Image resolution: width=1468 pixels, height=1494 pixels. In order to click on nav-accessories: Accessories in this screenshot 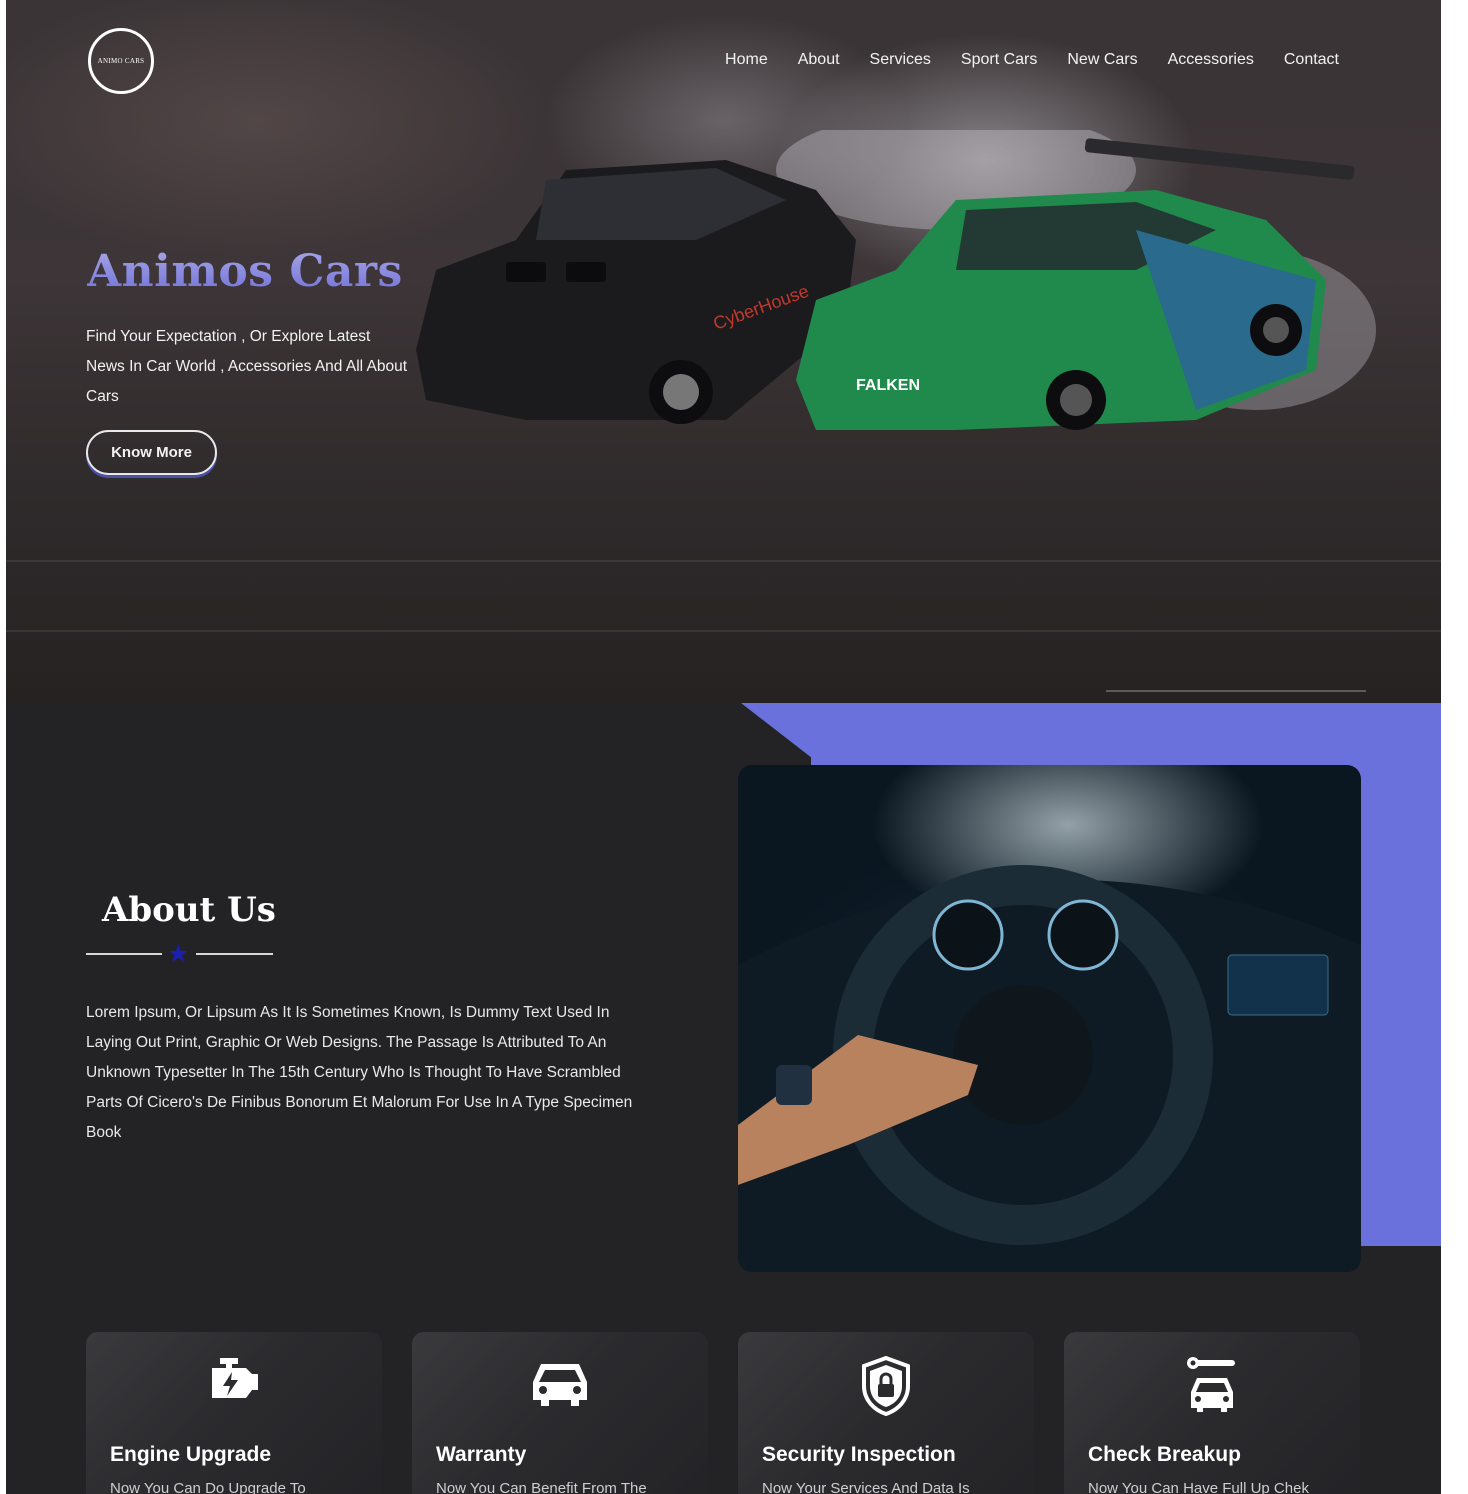, I will do `click(1211, 60)`.